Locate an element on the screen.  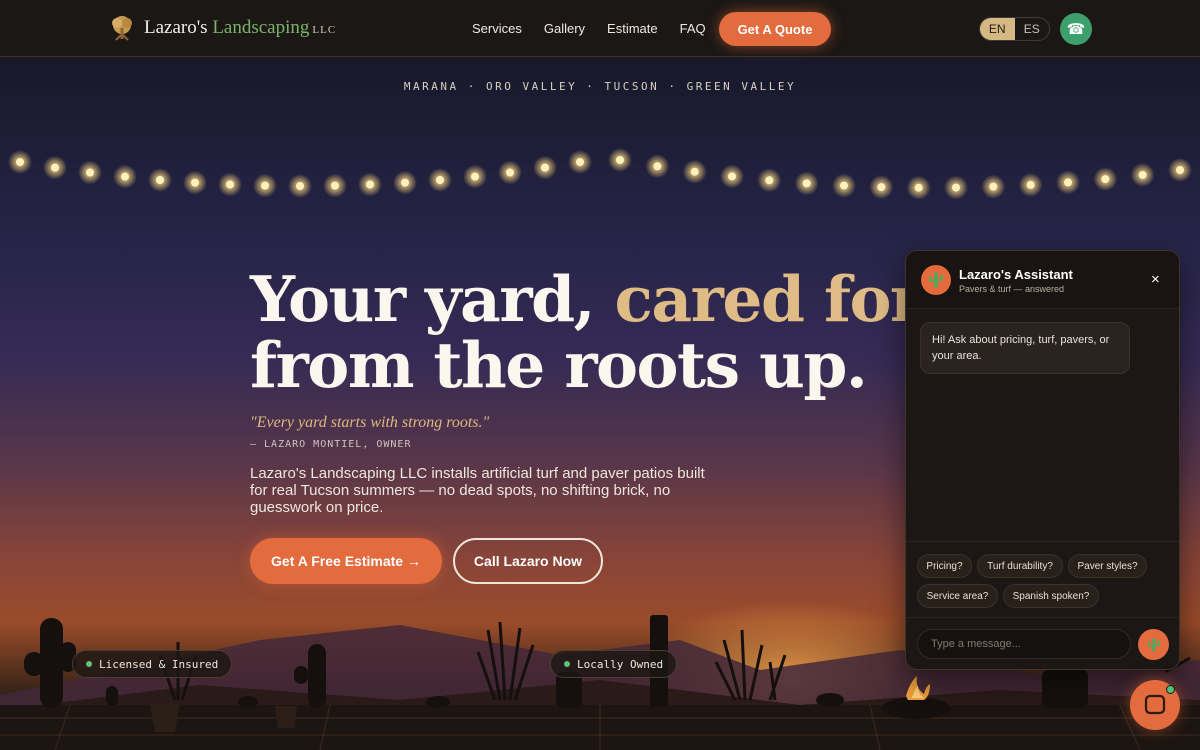
free-estimate-button: Get A Free Estimate → is located at coordinates (346, 561).